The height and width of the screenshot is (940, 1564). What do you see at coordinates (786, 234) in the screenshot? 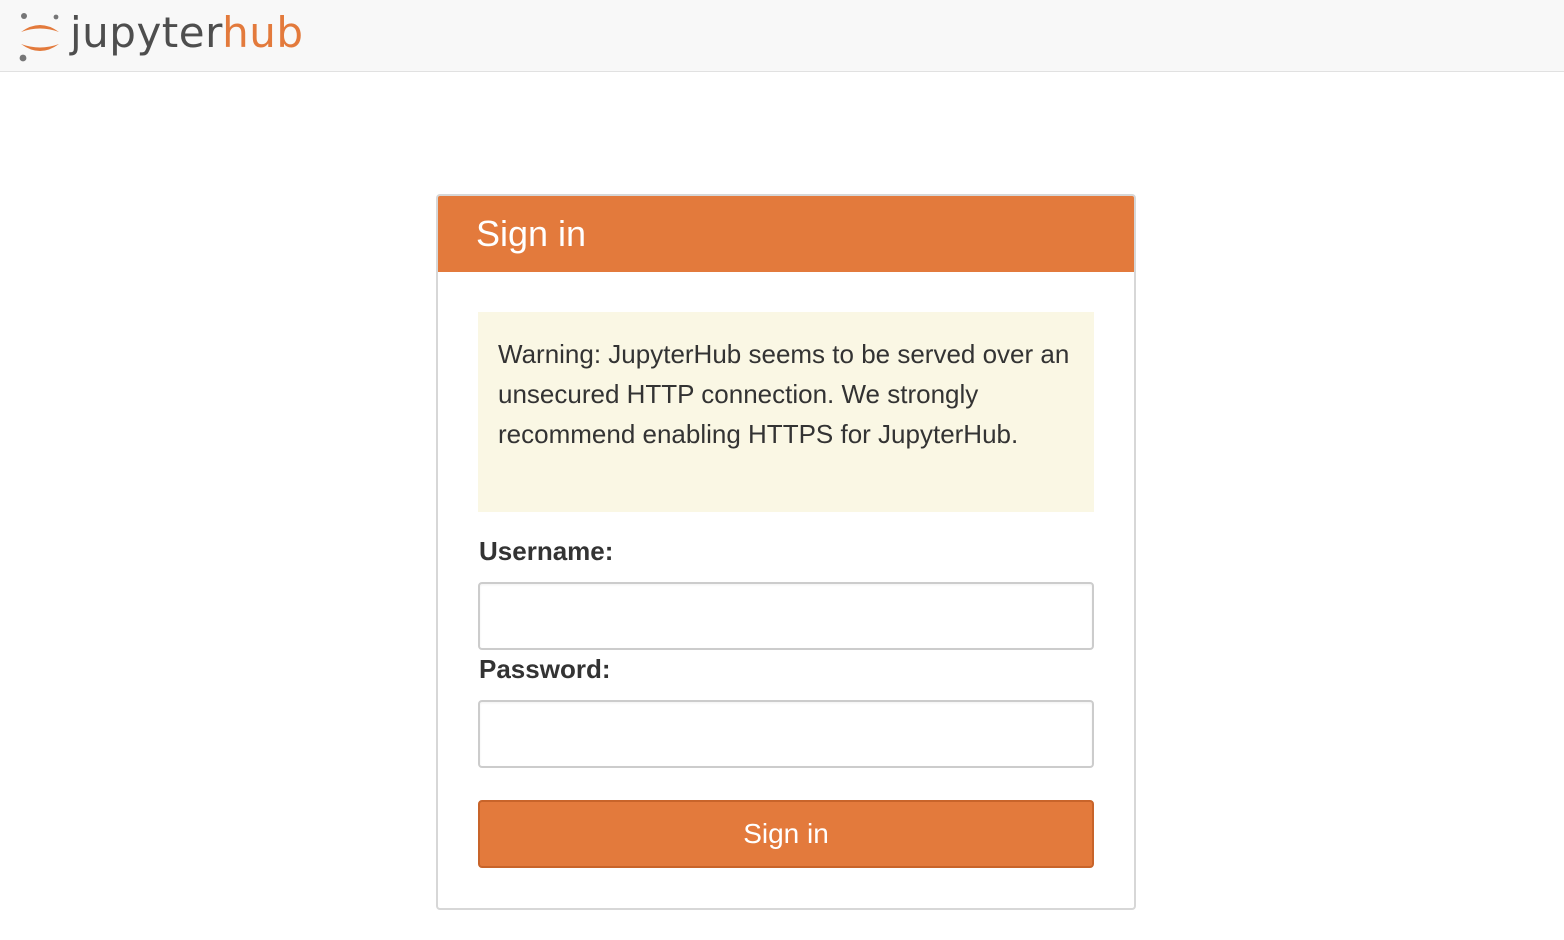
I see `login-panel-header: Sign in` at bounding box center [786, 234].